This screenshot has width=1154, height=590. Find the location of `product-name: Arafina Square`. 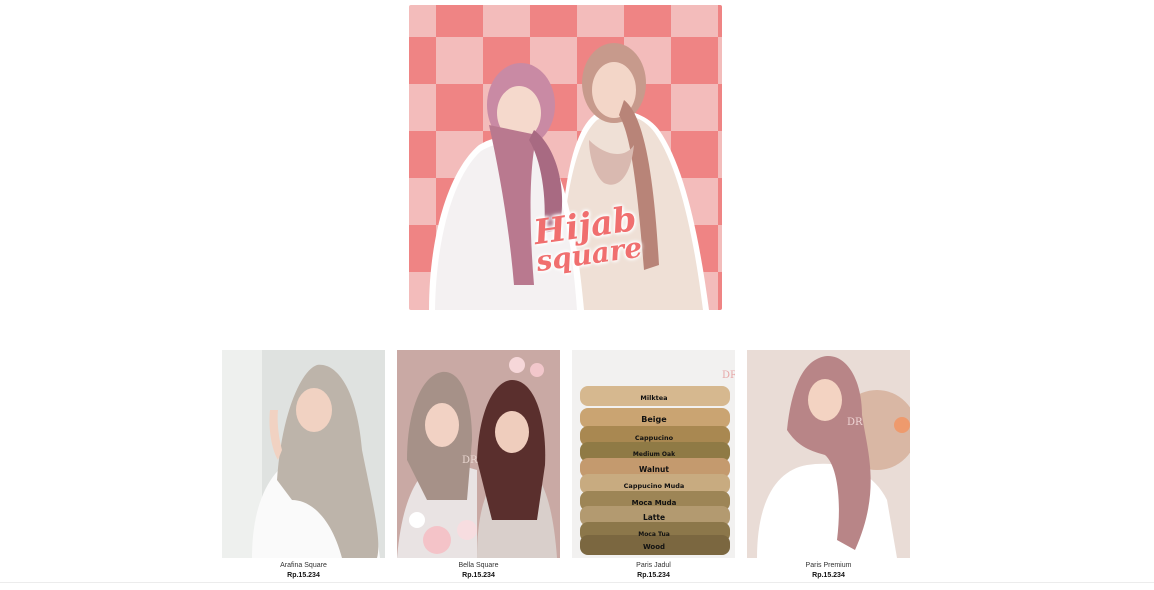

product-name: Arafina Square is located at coordinates (303, 566).